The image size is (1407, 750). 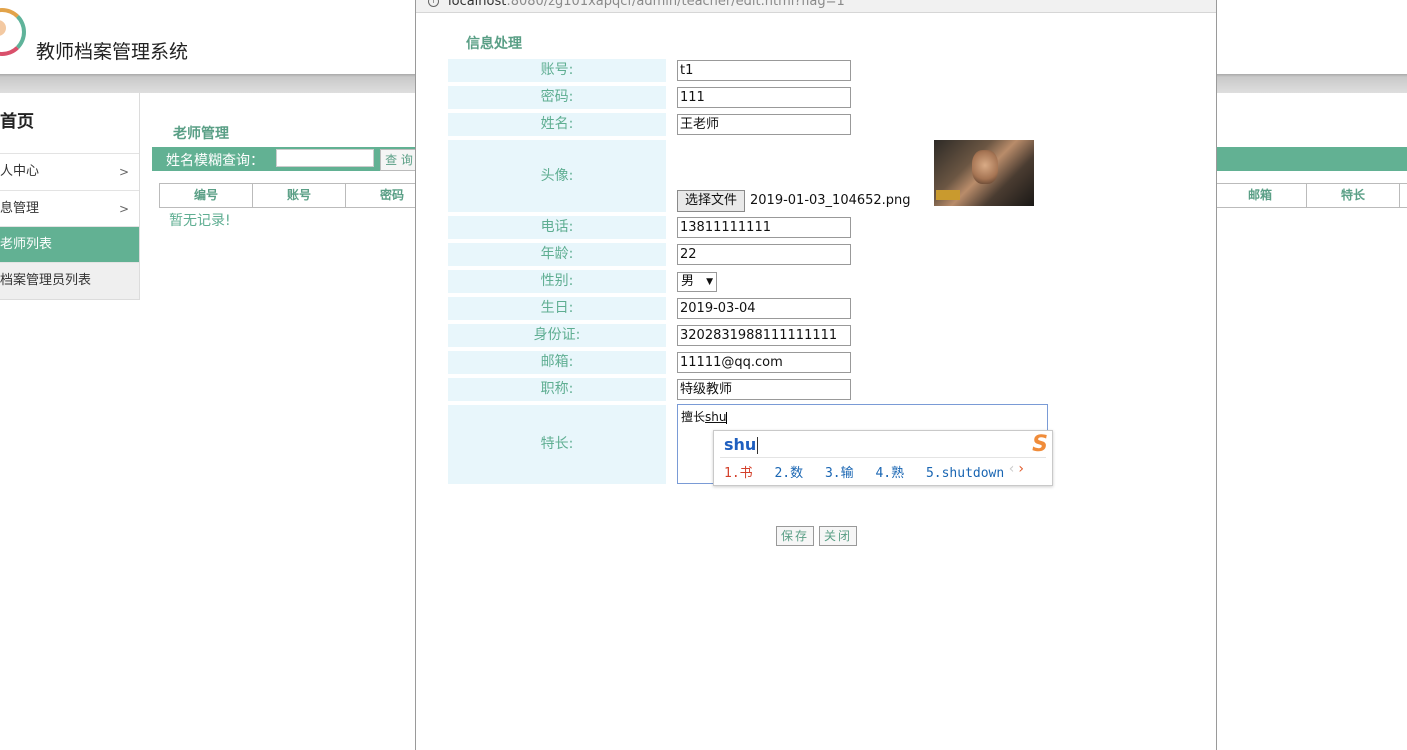 What do you see at coordinates (697, 282) in the screenshot?
I see `gender-select: 男 ▼` at bounding box center [697, 282].